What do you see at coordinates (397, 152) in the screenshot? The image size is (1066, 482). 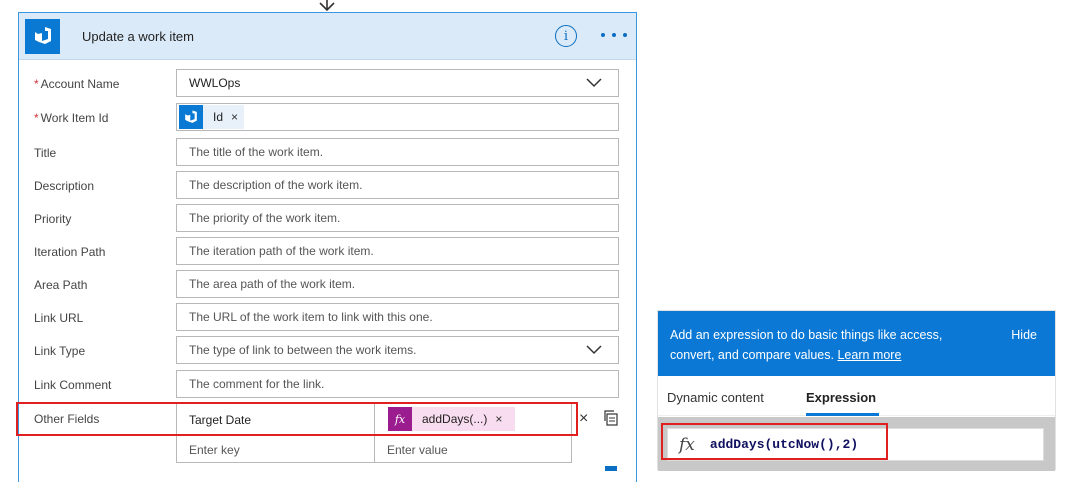 I see `title-input: The title of the work item.` at bounding box center [397, 152].